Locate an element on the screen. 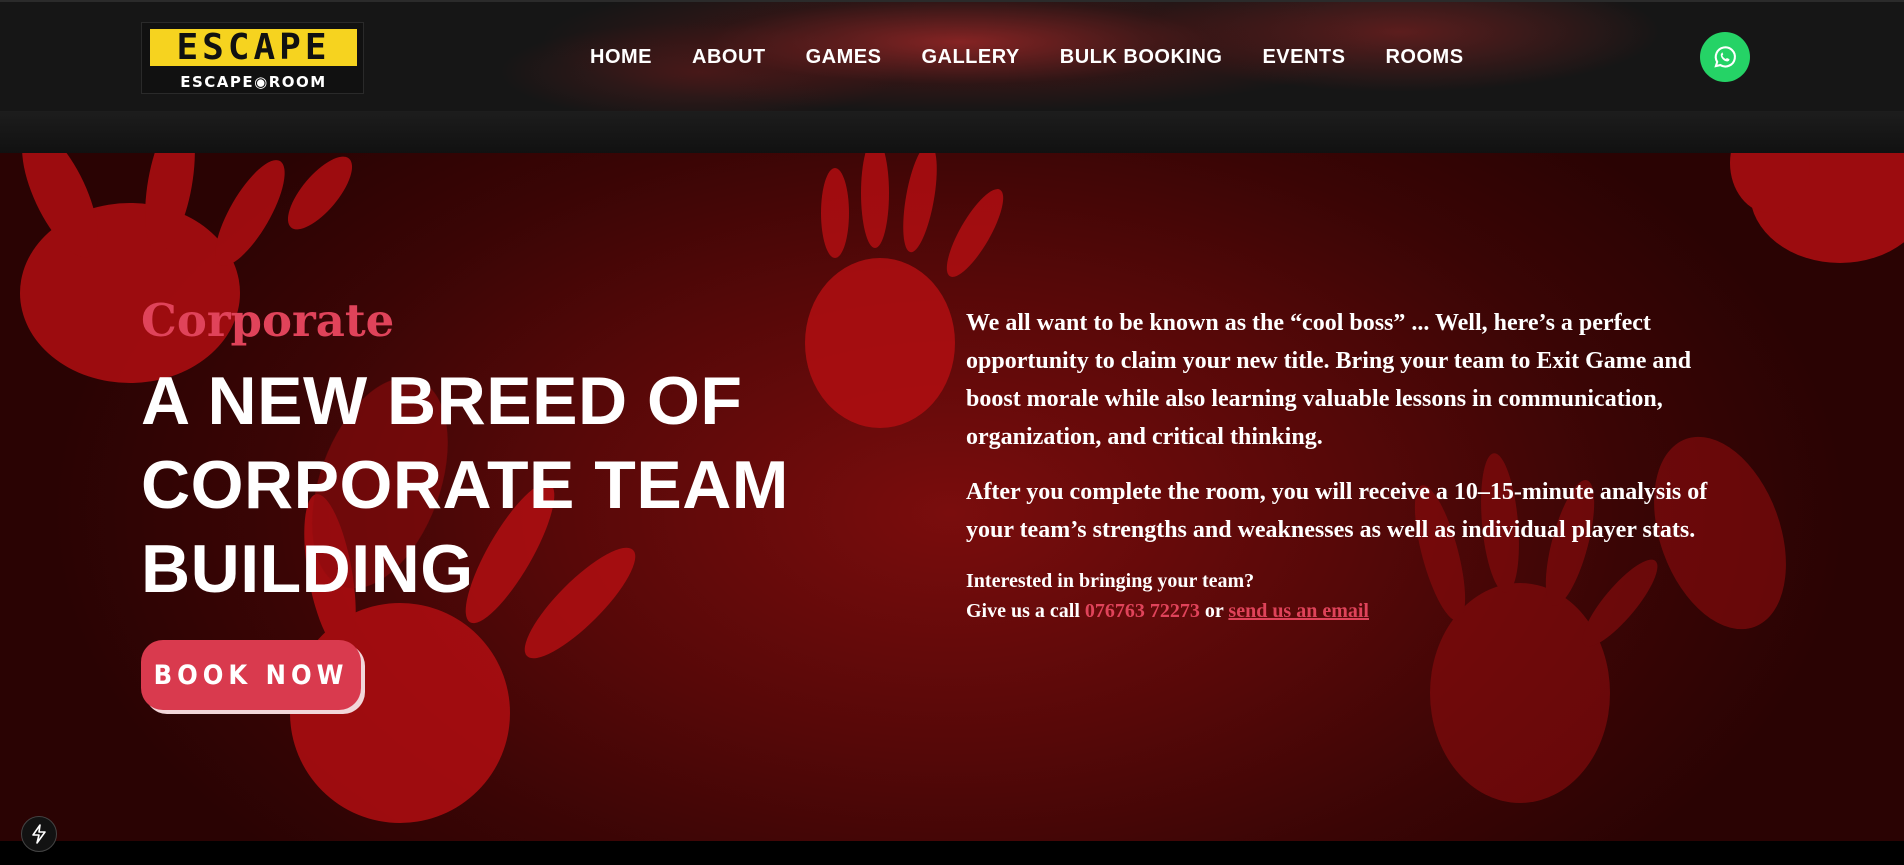 Image resolution: width=1904 pixels, height=865 pixels. nav-gallery: GALLERY is located at coordinates (970, 57).